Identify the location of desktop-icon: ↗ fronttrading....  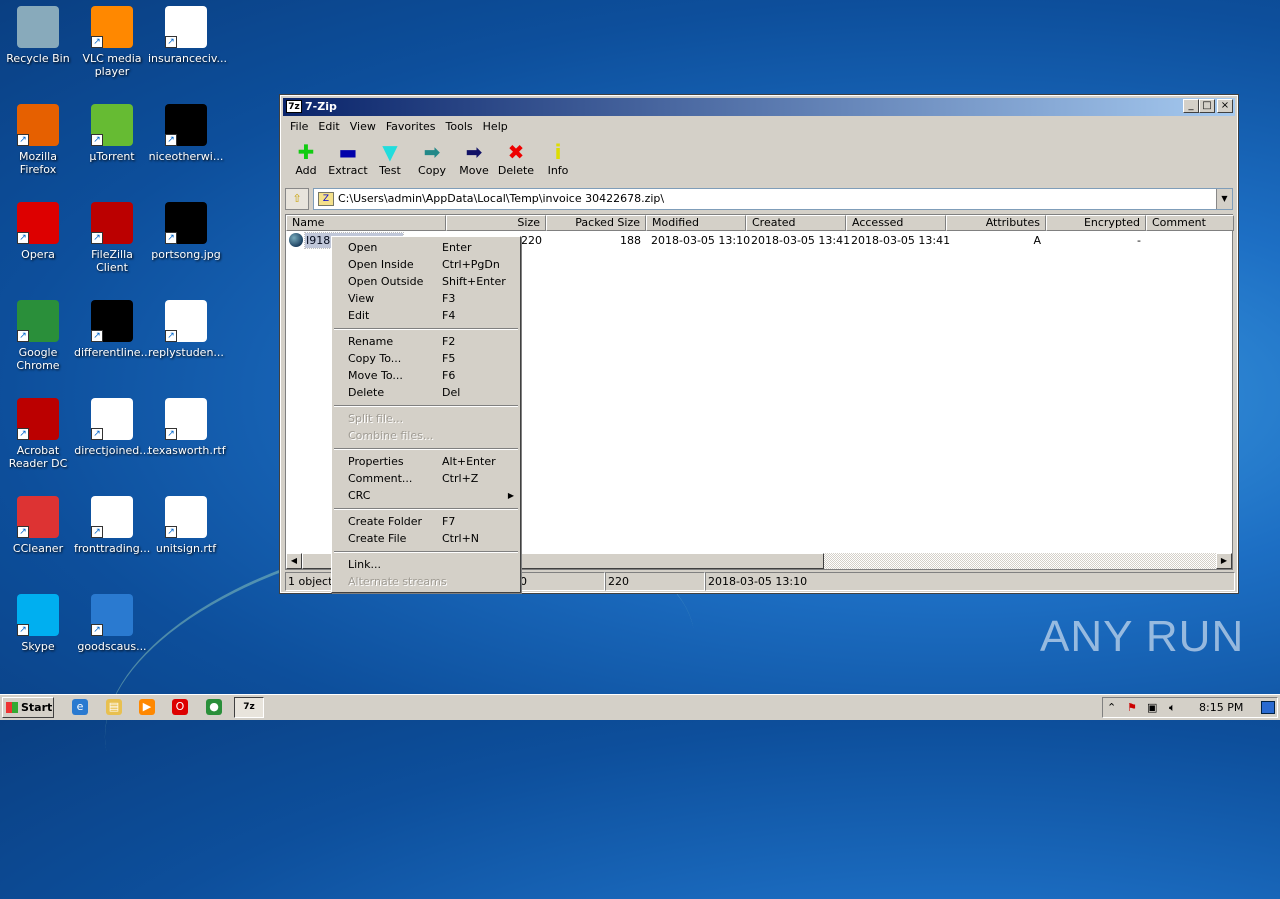
(112, 525).